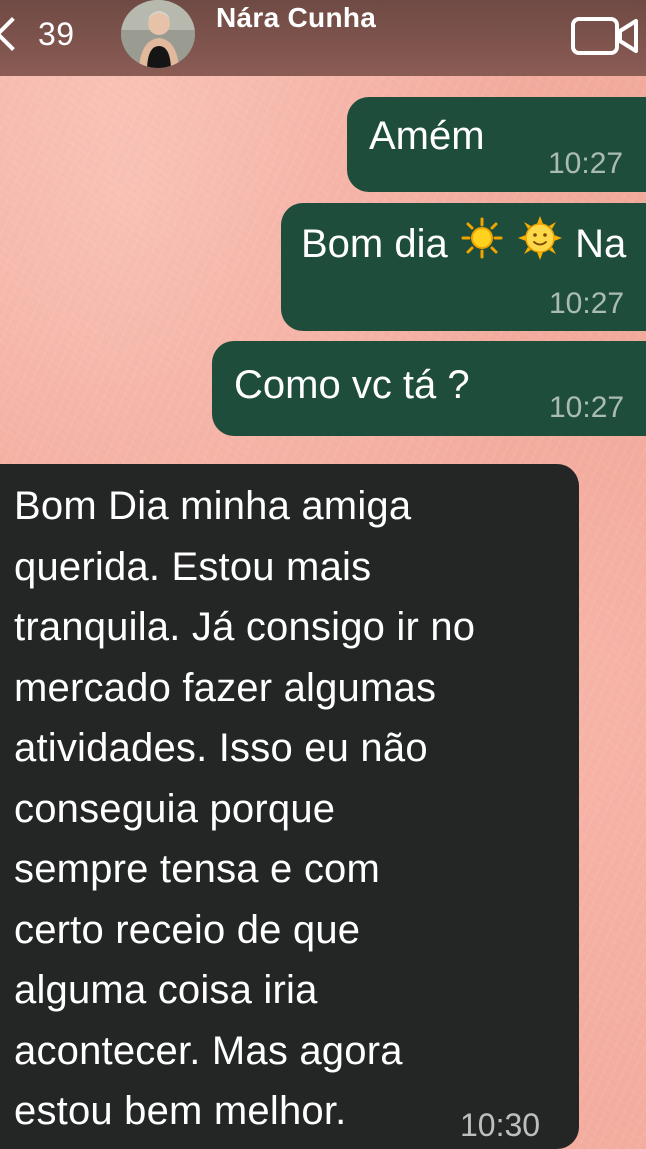 This screenshot has height=1149, width=646. I want to click on message-text-prefix: Bom dia, so click(374, 244).